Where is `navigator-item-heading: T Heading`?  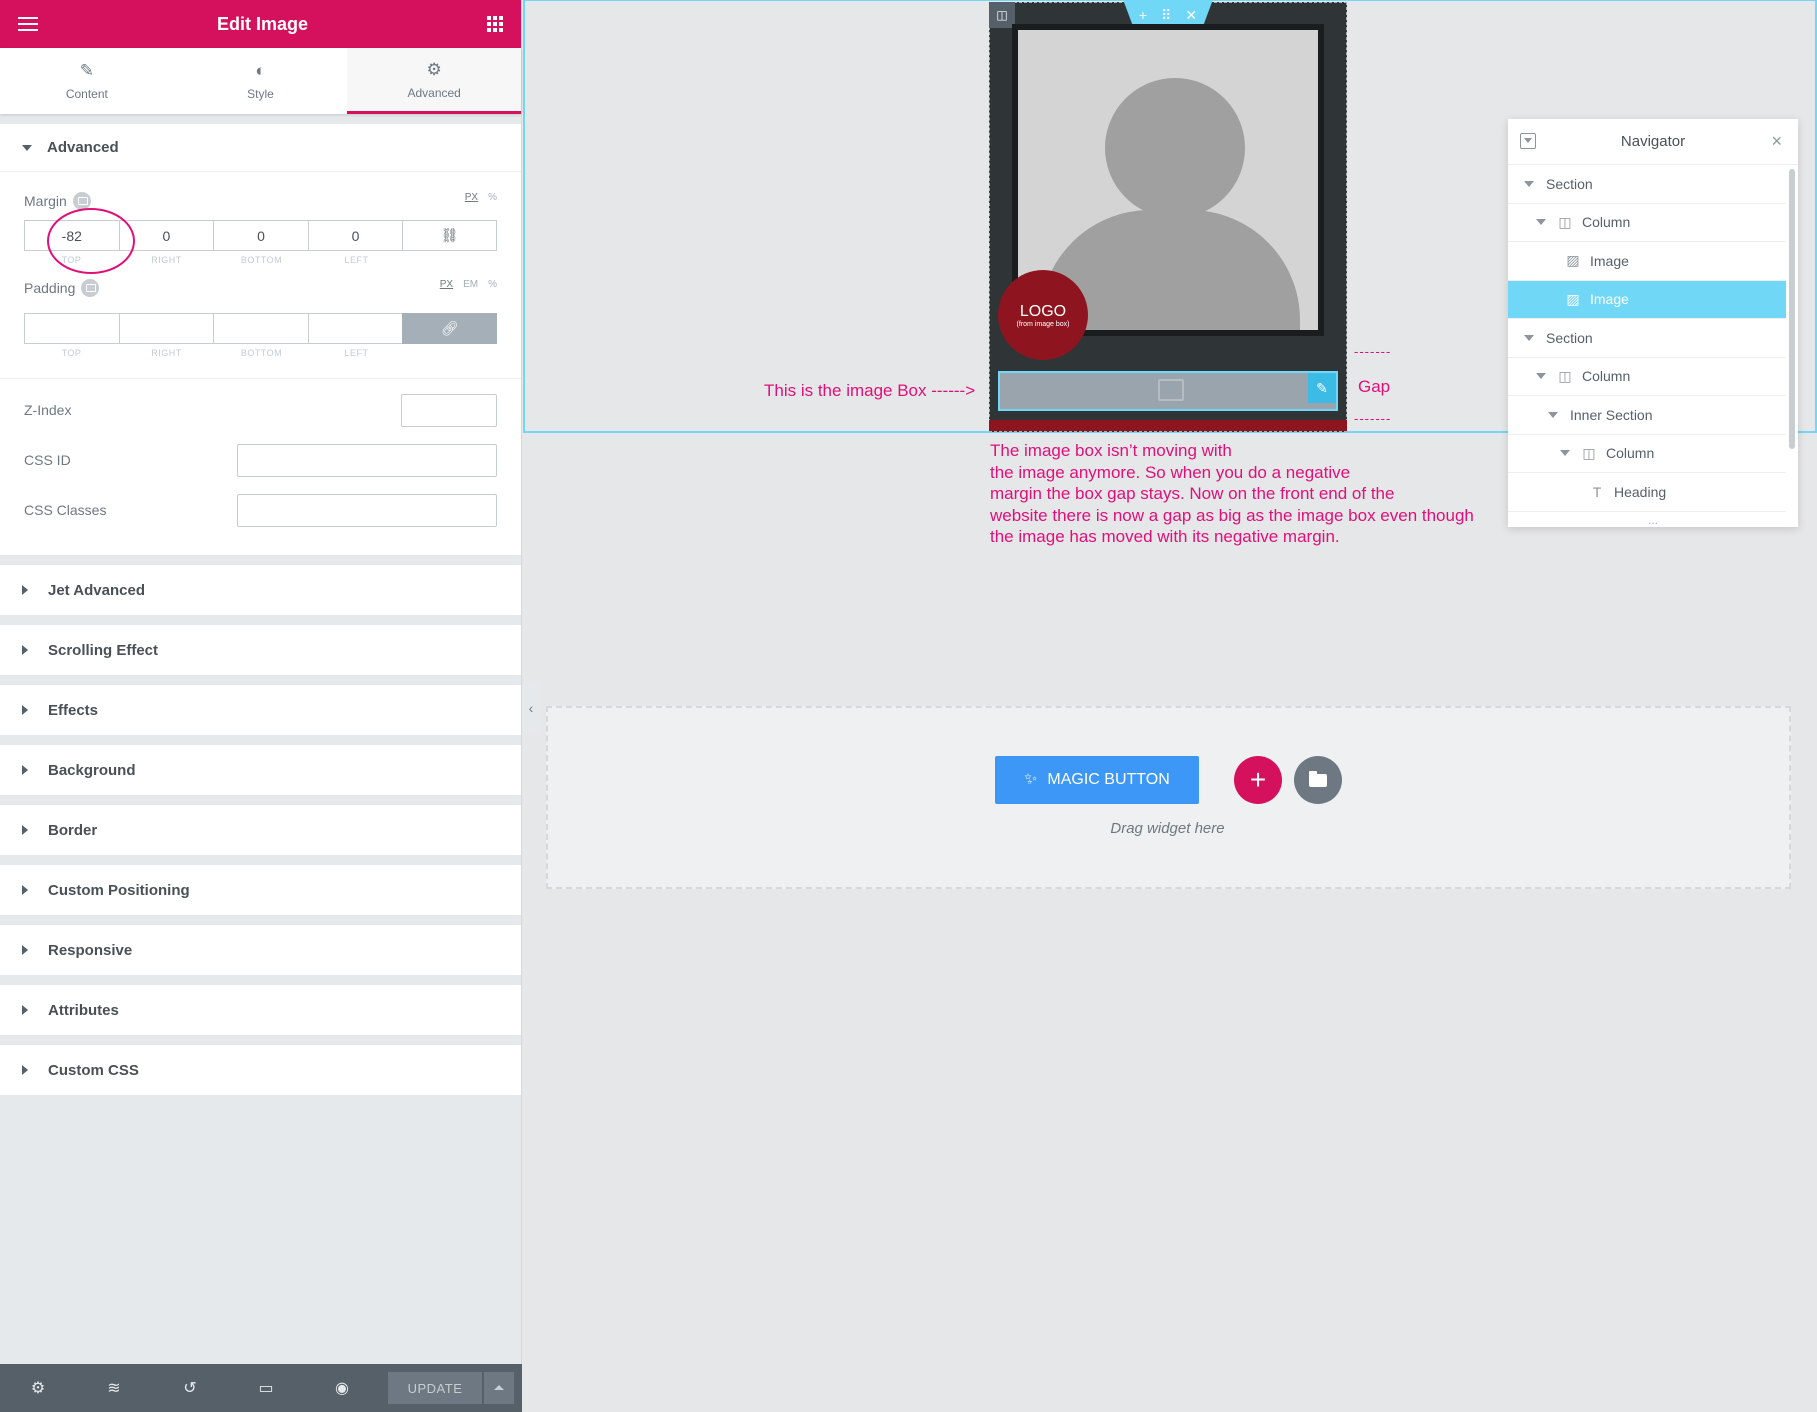
navigator-item-heading: T Heading is located at coordinates (1647, 492).